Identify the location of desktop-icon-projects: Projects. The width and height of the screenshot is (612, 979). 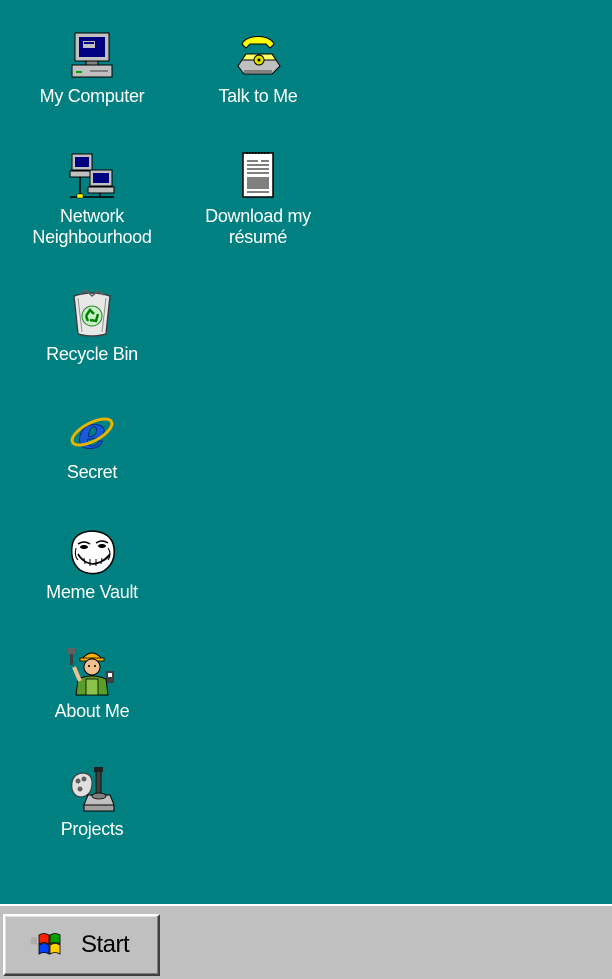
(92, 801).